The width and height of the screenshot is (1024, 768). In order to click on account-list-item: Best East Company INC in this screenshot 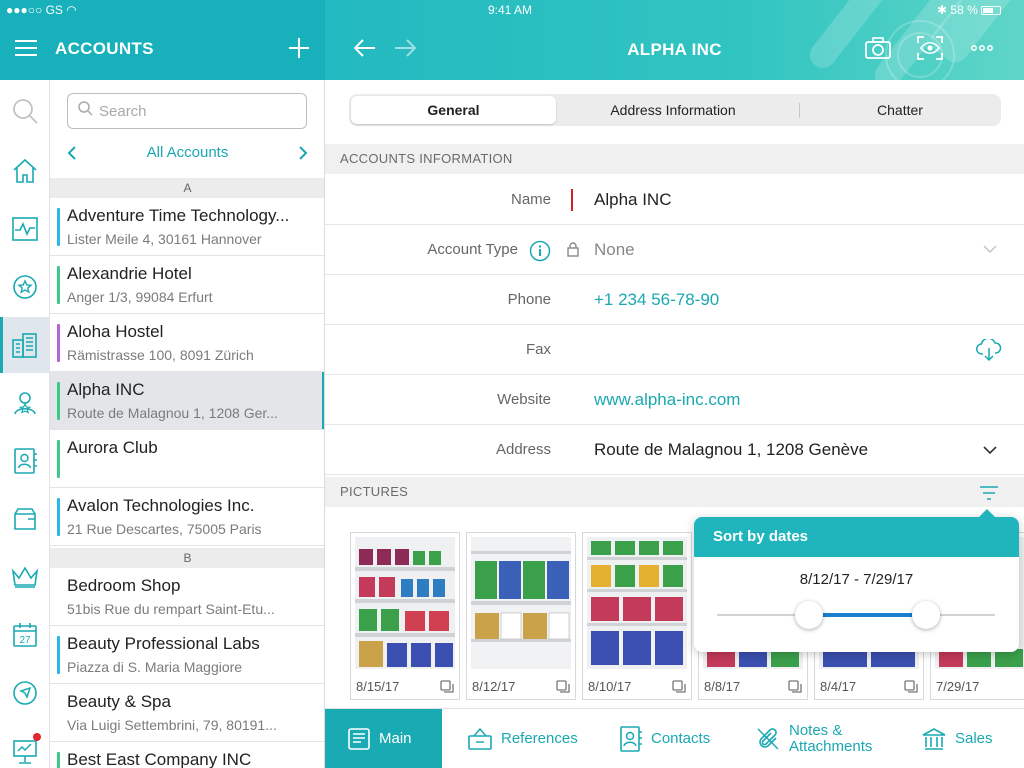, I will do `click(187, 755)`.